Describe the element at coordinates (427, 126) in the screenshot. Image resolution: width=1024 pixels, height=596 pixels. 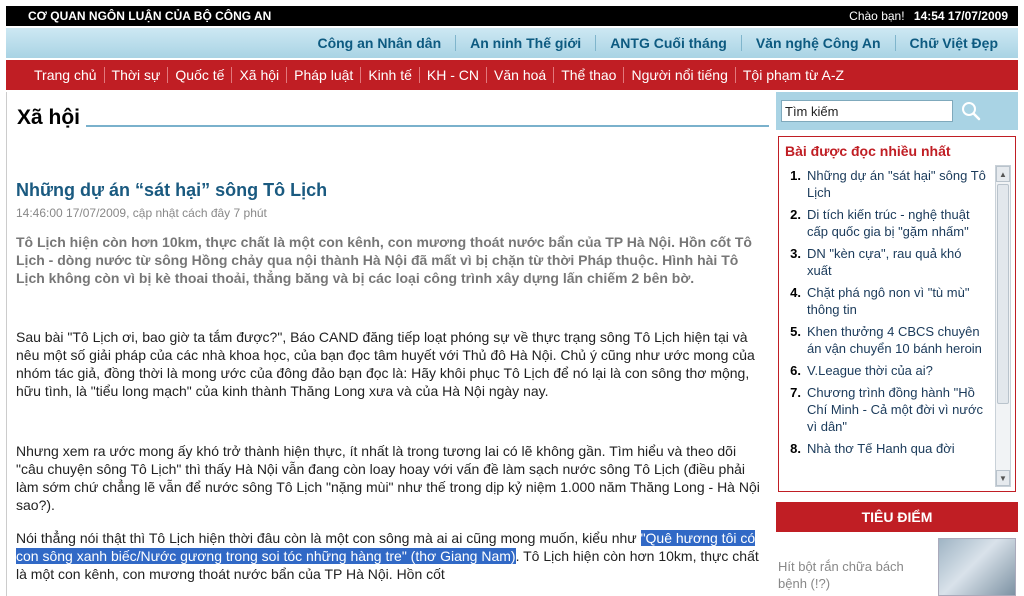
I see `section-divider` at that location.